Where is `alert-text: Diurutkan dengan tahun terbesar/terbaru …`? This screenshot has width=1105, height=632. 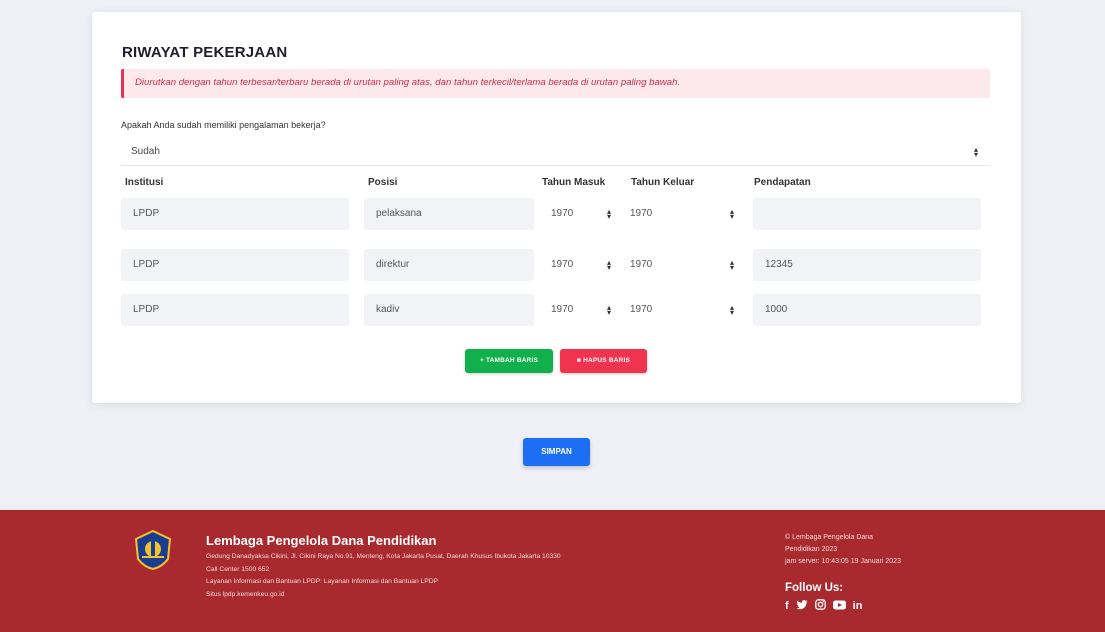 alert-text: Diurutkan dengan tahun terbesar/terbaru … is located at coordinates (408, 82).